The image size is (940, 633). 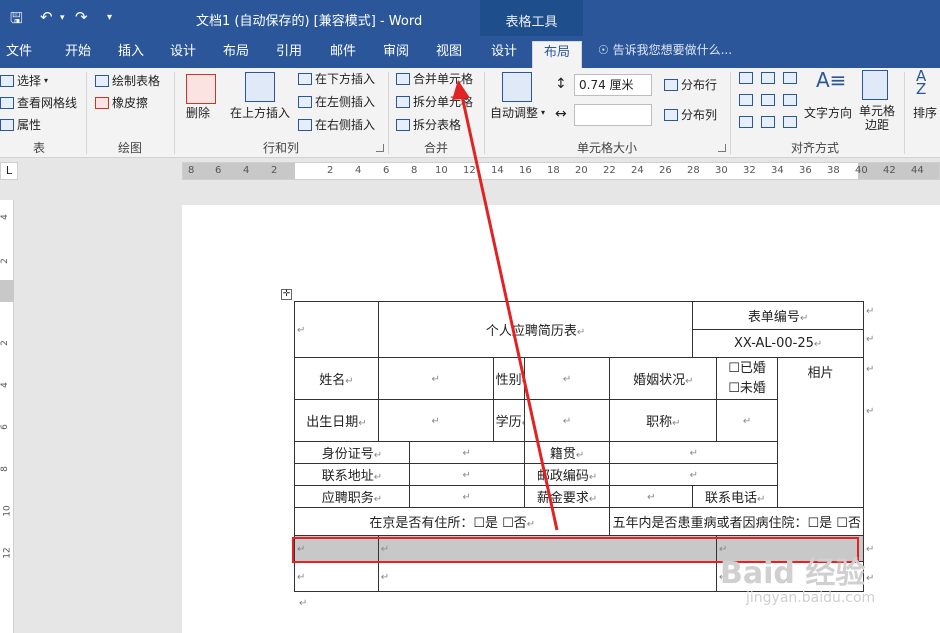 What do you see at coordinates (768, 100) in the screenshot?
I see `align-middle-center-icon` at bounding box center [768, 100].